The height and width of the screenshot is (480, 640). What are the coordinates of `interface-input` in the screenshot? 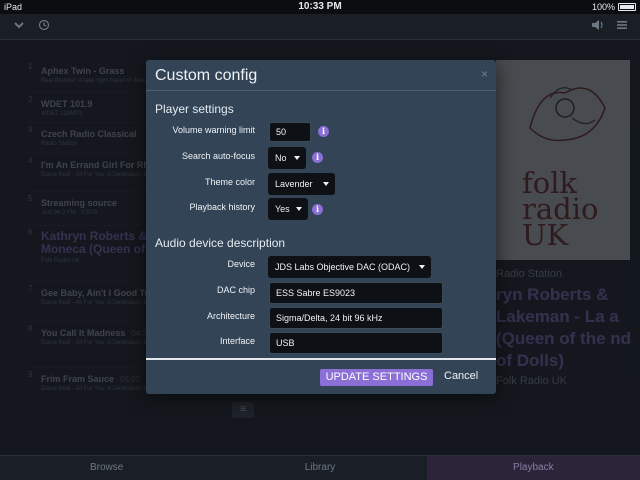 It's located at (356, 343).